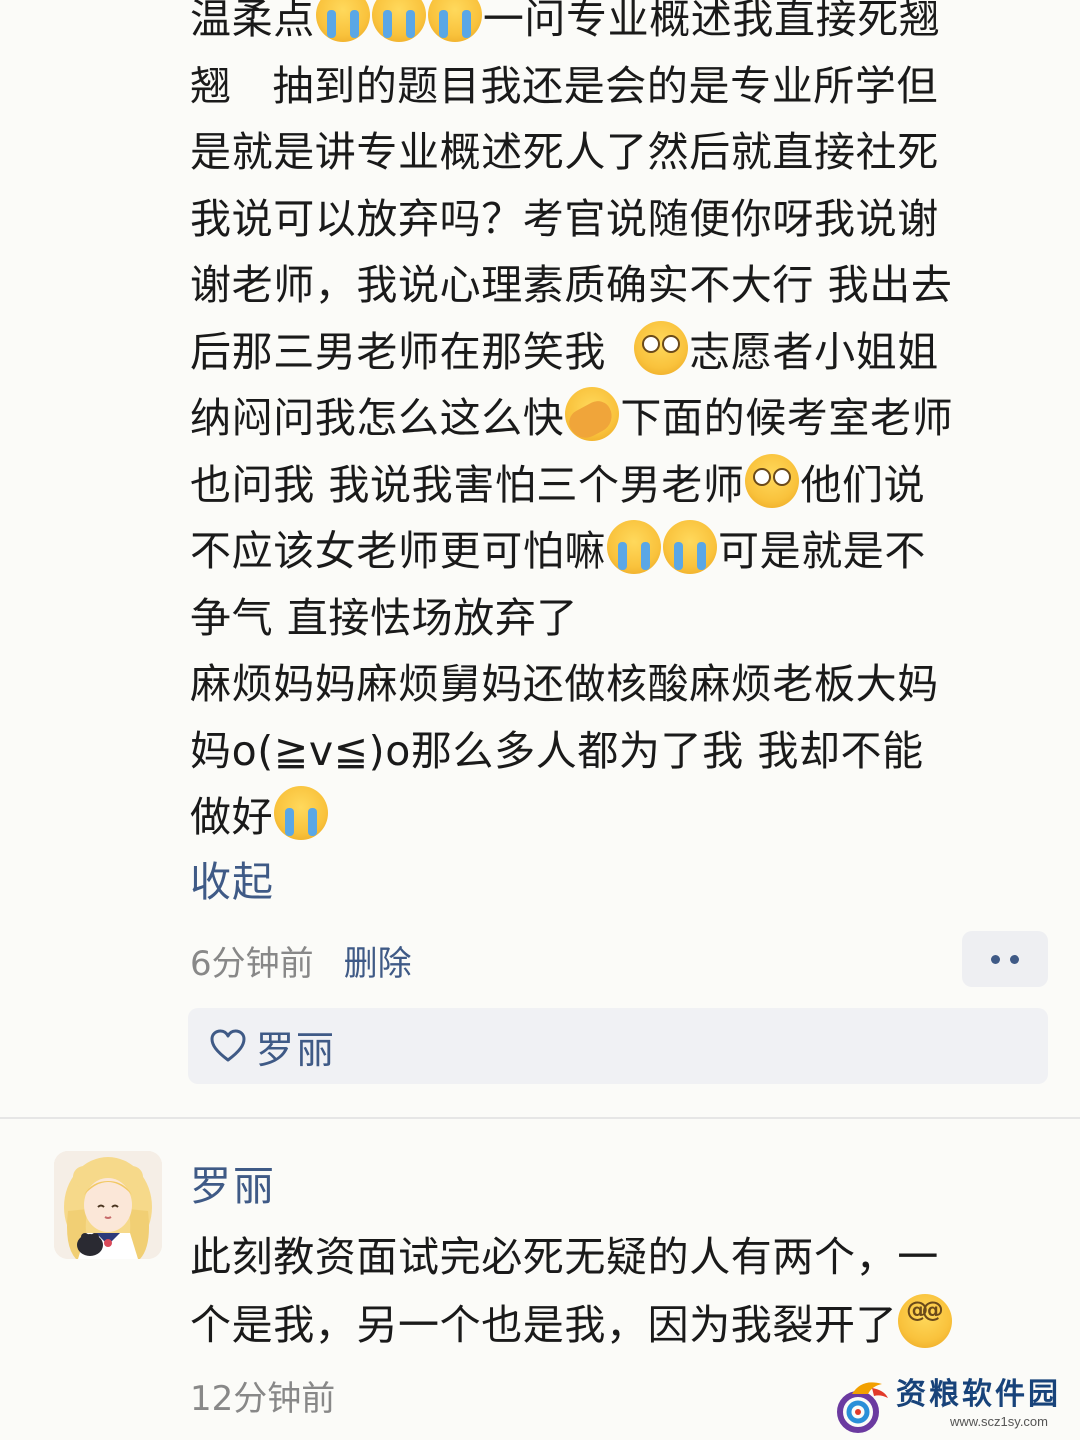 The width and height of the screenshot is (1080, 1440). Describe the element at coordinates (564, 218) in the screenshot. I see `post-text: 我说可以放弃吗？考官说随便你呀我说谢` at that location.